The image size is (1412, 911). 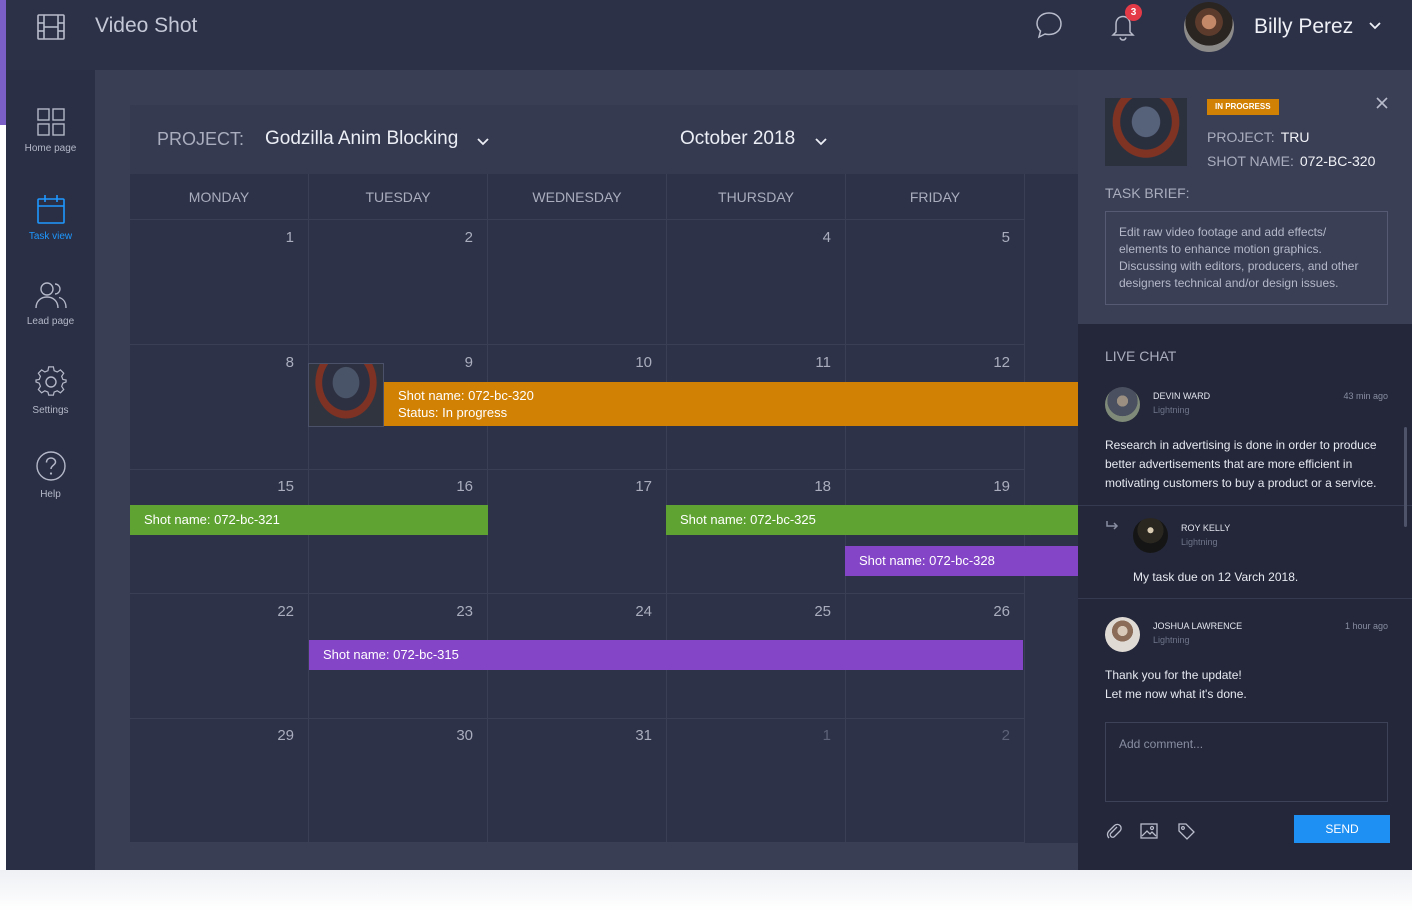 I want to click on sidebar-item-home: Home page, so click(x=50, y=131).